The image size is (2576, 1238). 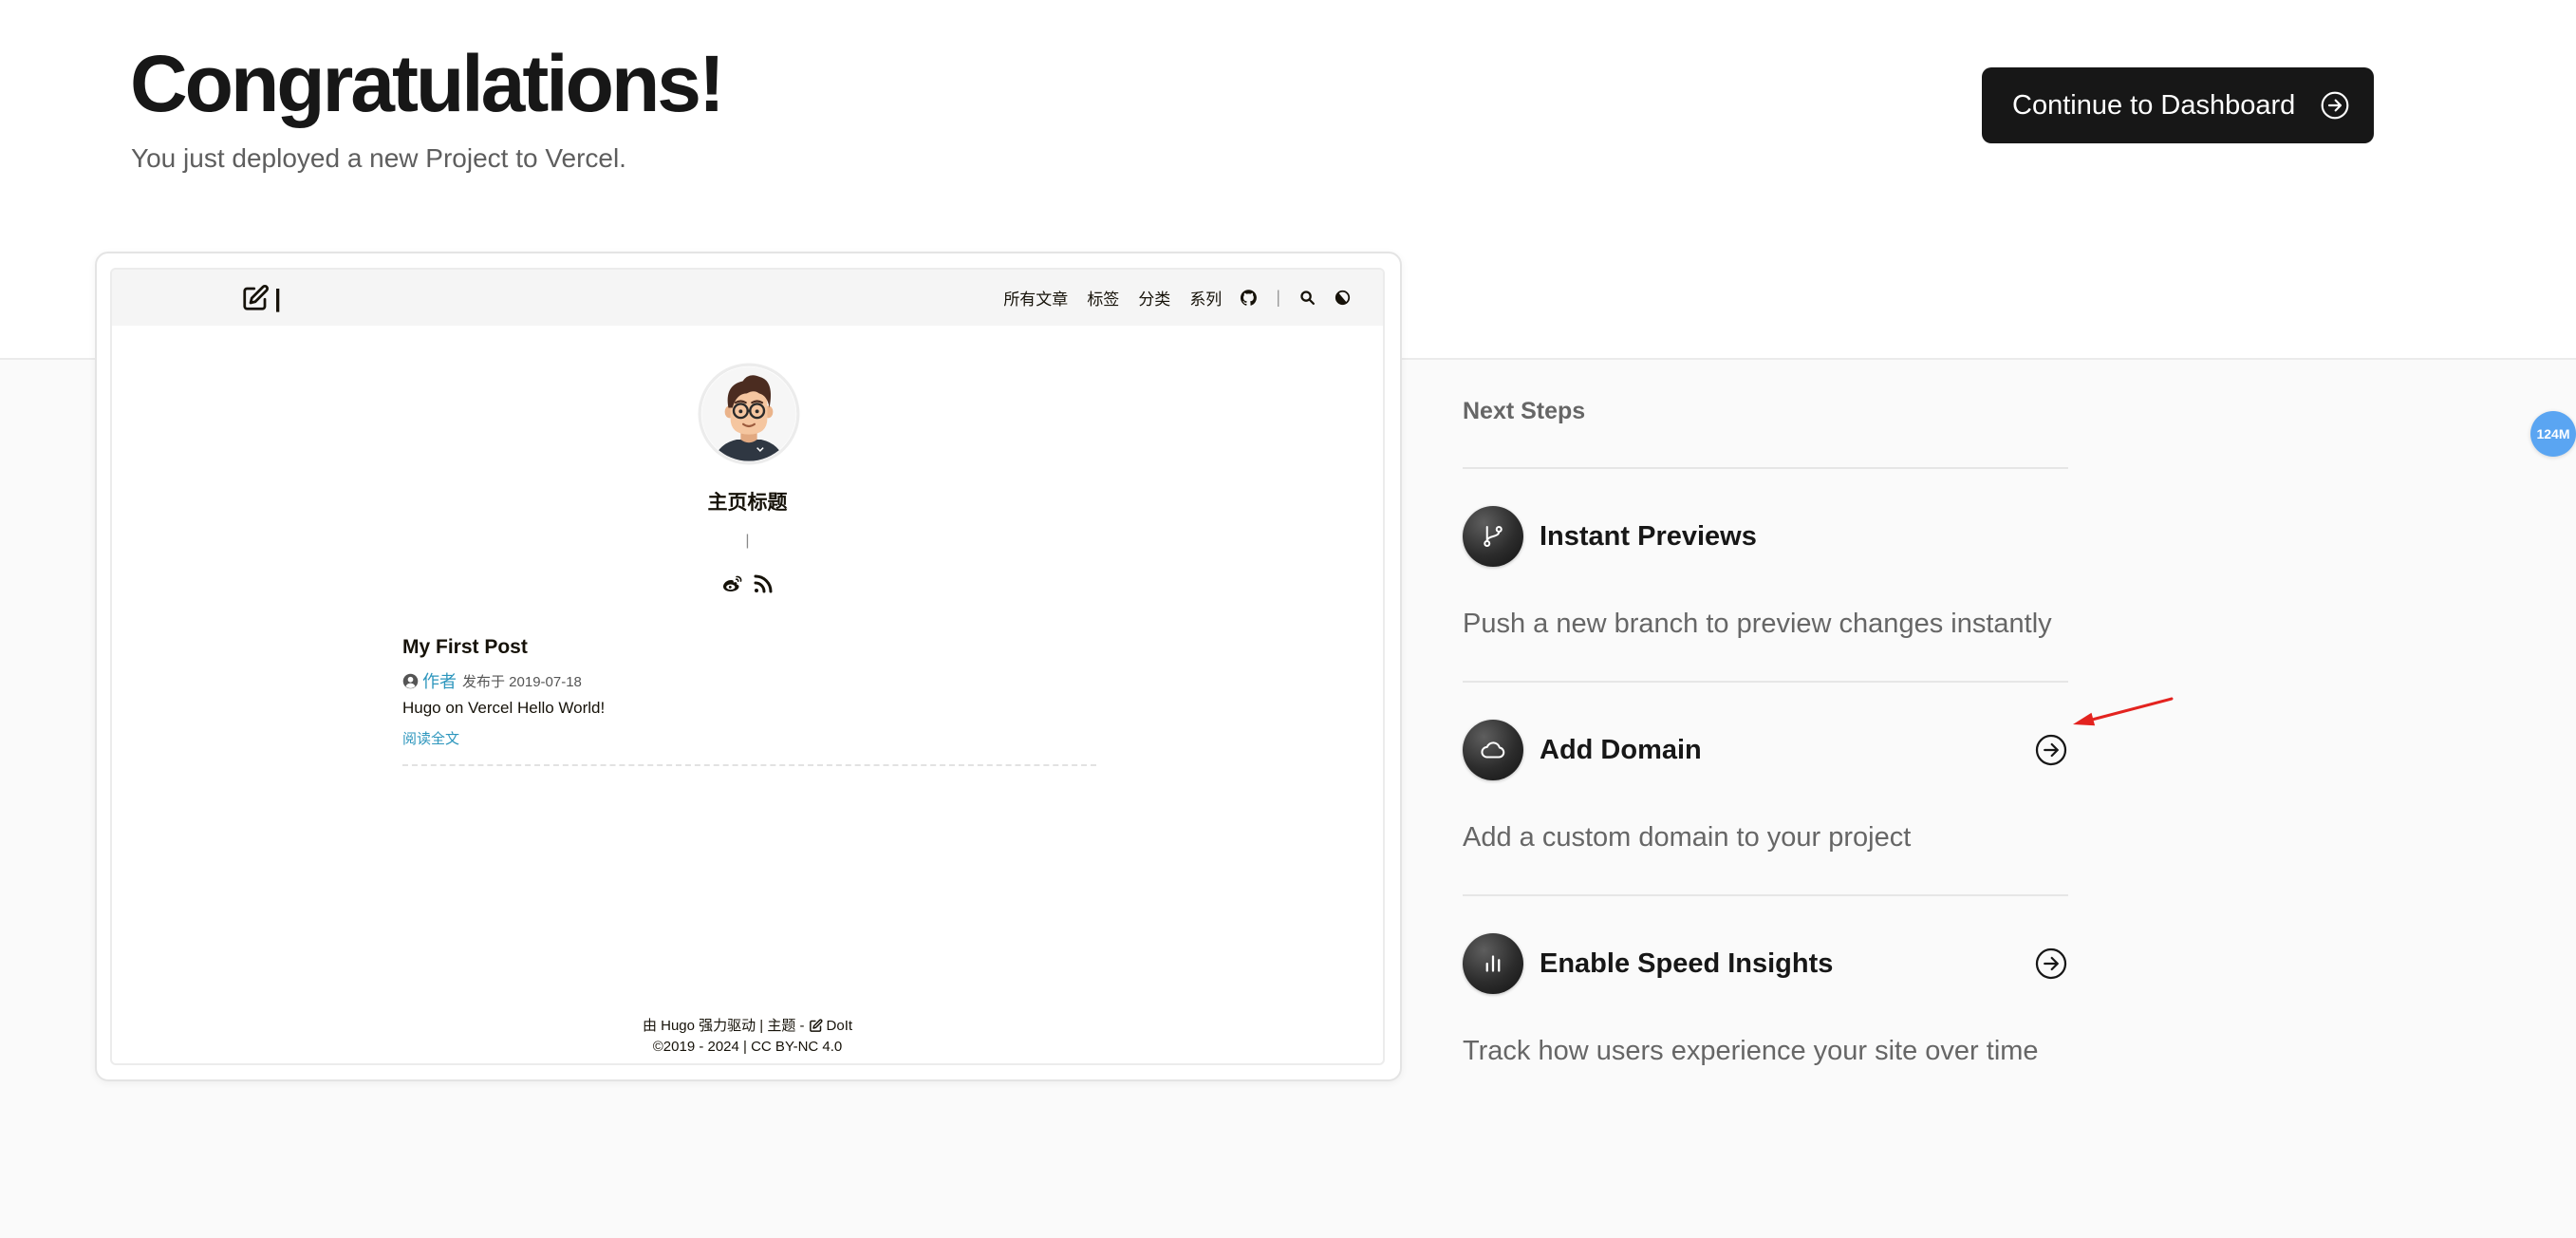 What do you see at coordinates (747, 1047) in the screenshot?
I see `preview-footer-copyright: ©2019 - 2024 | CC BY-NC 4.0` at bounding box center [747, 1047].